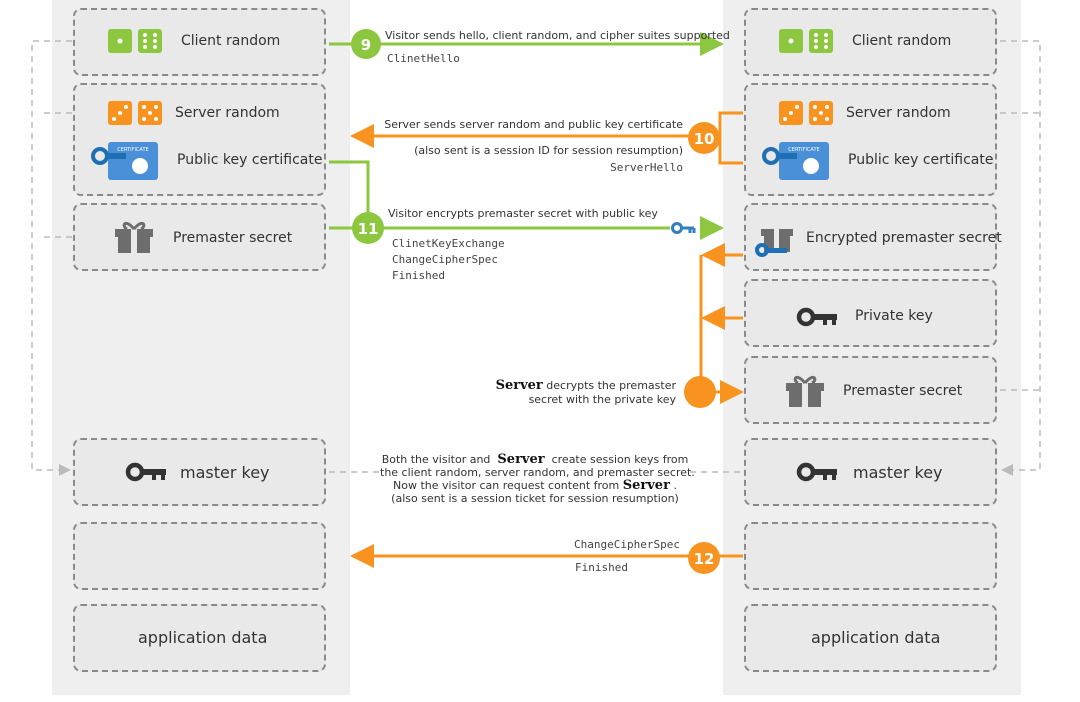 This screenshot has height=702, width=1080. Describe the element at coordinates (601, 567) in the screenshot. I see `step12-message: Finished` at that location.